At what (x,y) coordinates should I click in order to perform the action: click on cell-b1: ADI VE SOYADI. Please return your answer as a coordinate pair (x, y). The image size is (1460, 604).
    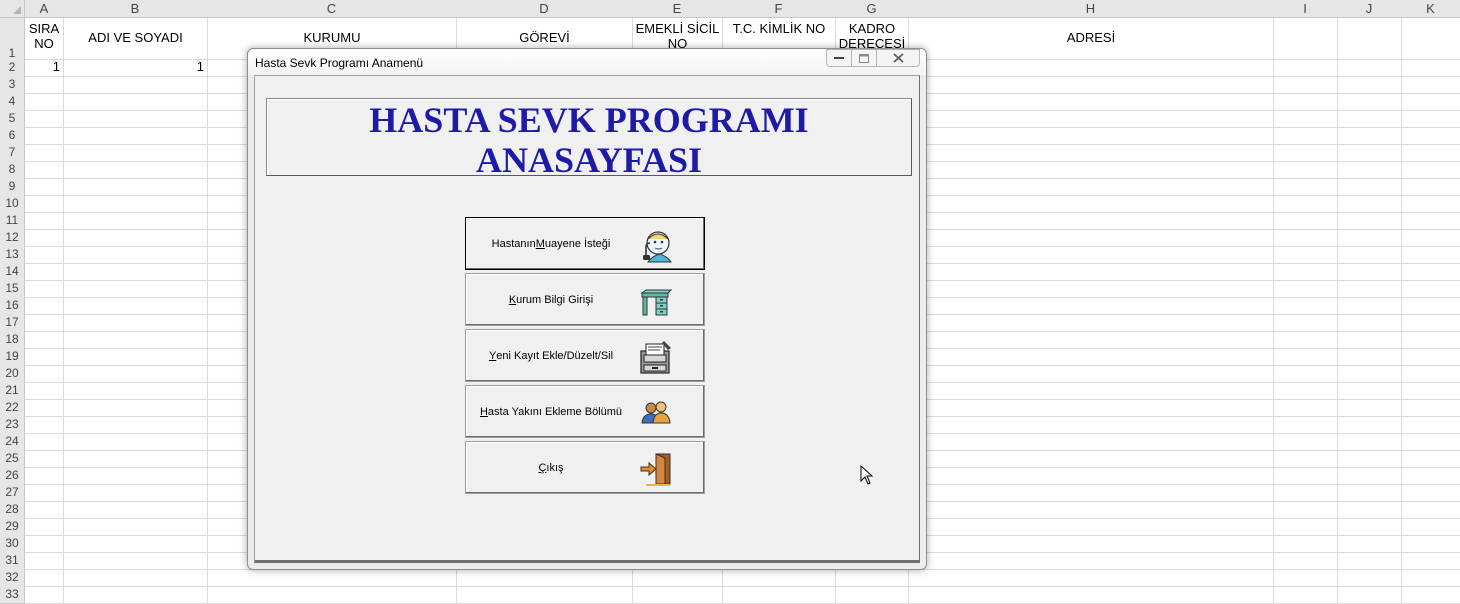
    Looking at the image, I should click on (135, 38).